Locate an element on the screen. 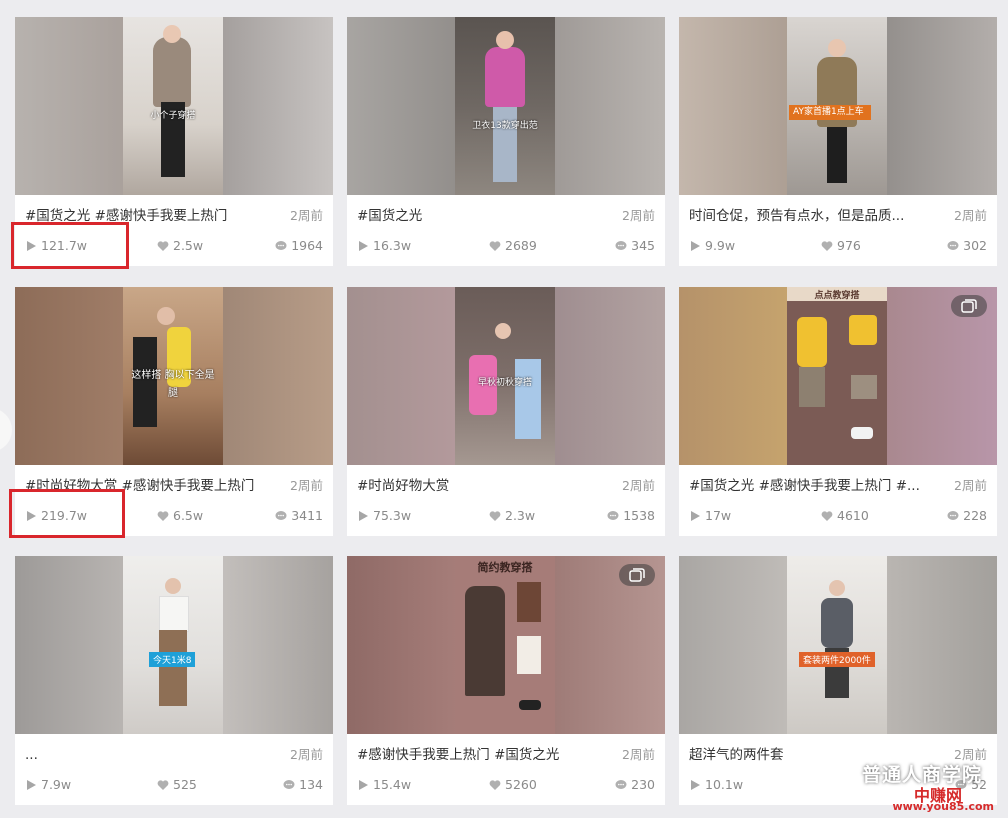 The width and height of the screenshot is (1008, 818). comment-count: 230 is located at coordinates (635, 785).